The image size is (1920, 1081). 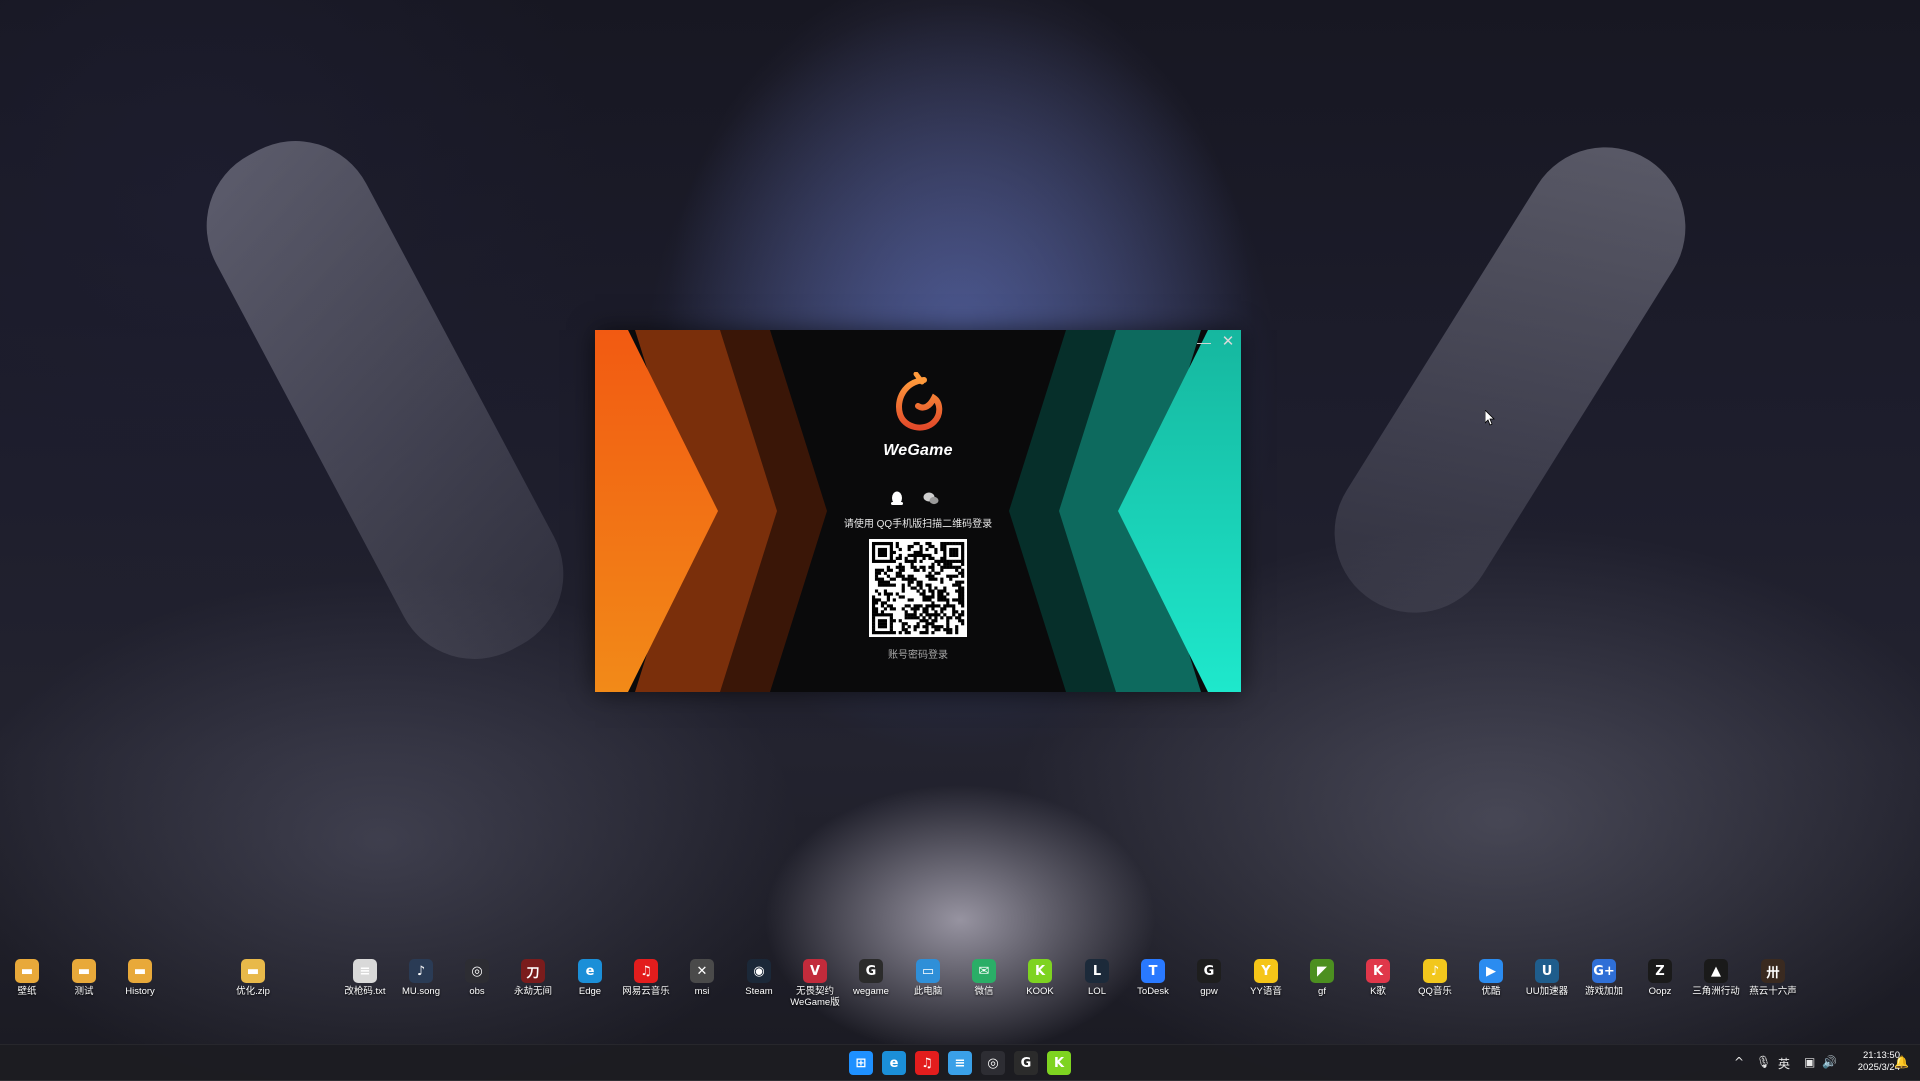 I want to click on desktop-icon-uu-booster: U UU加速器, so click(x=1547, y=978).